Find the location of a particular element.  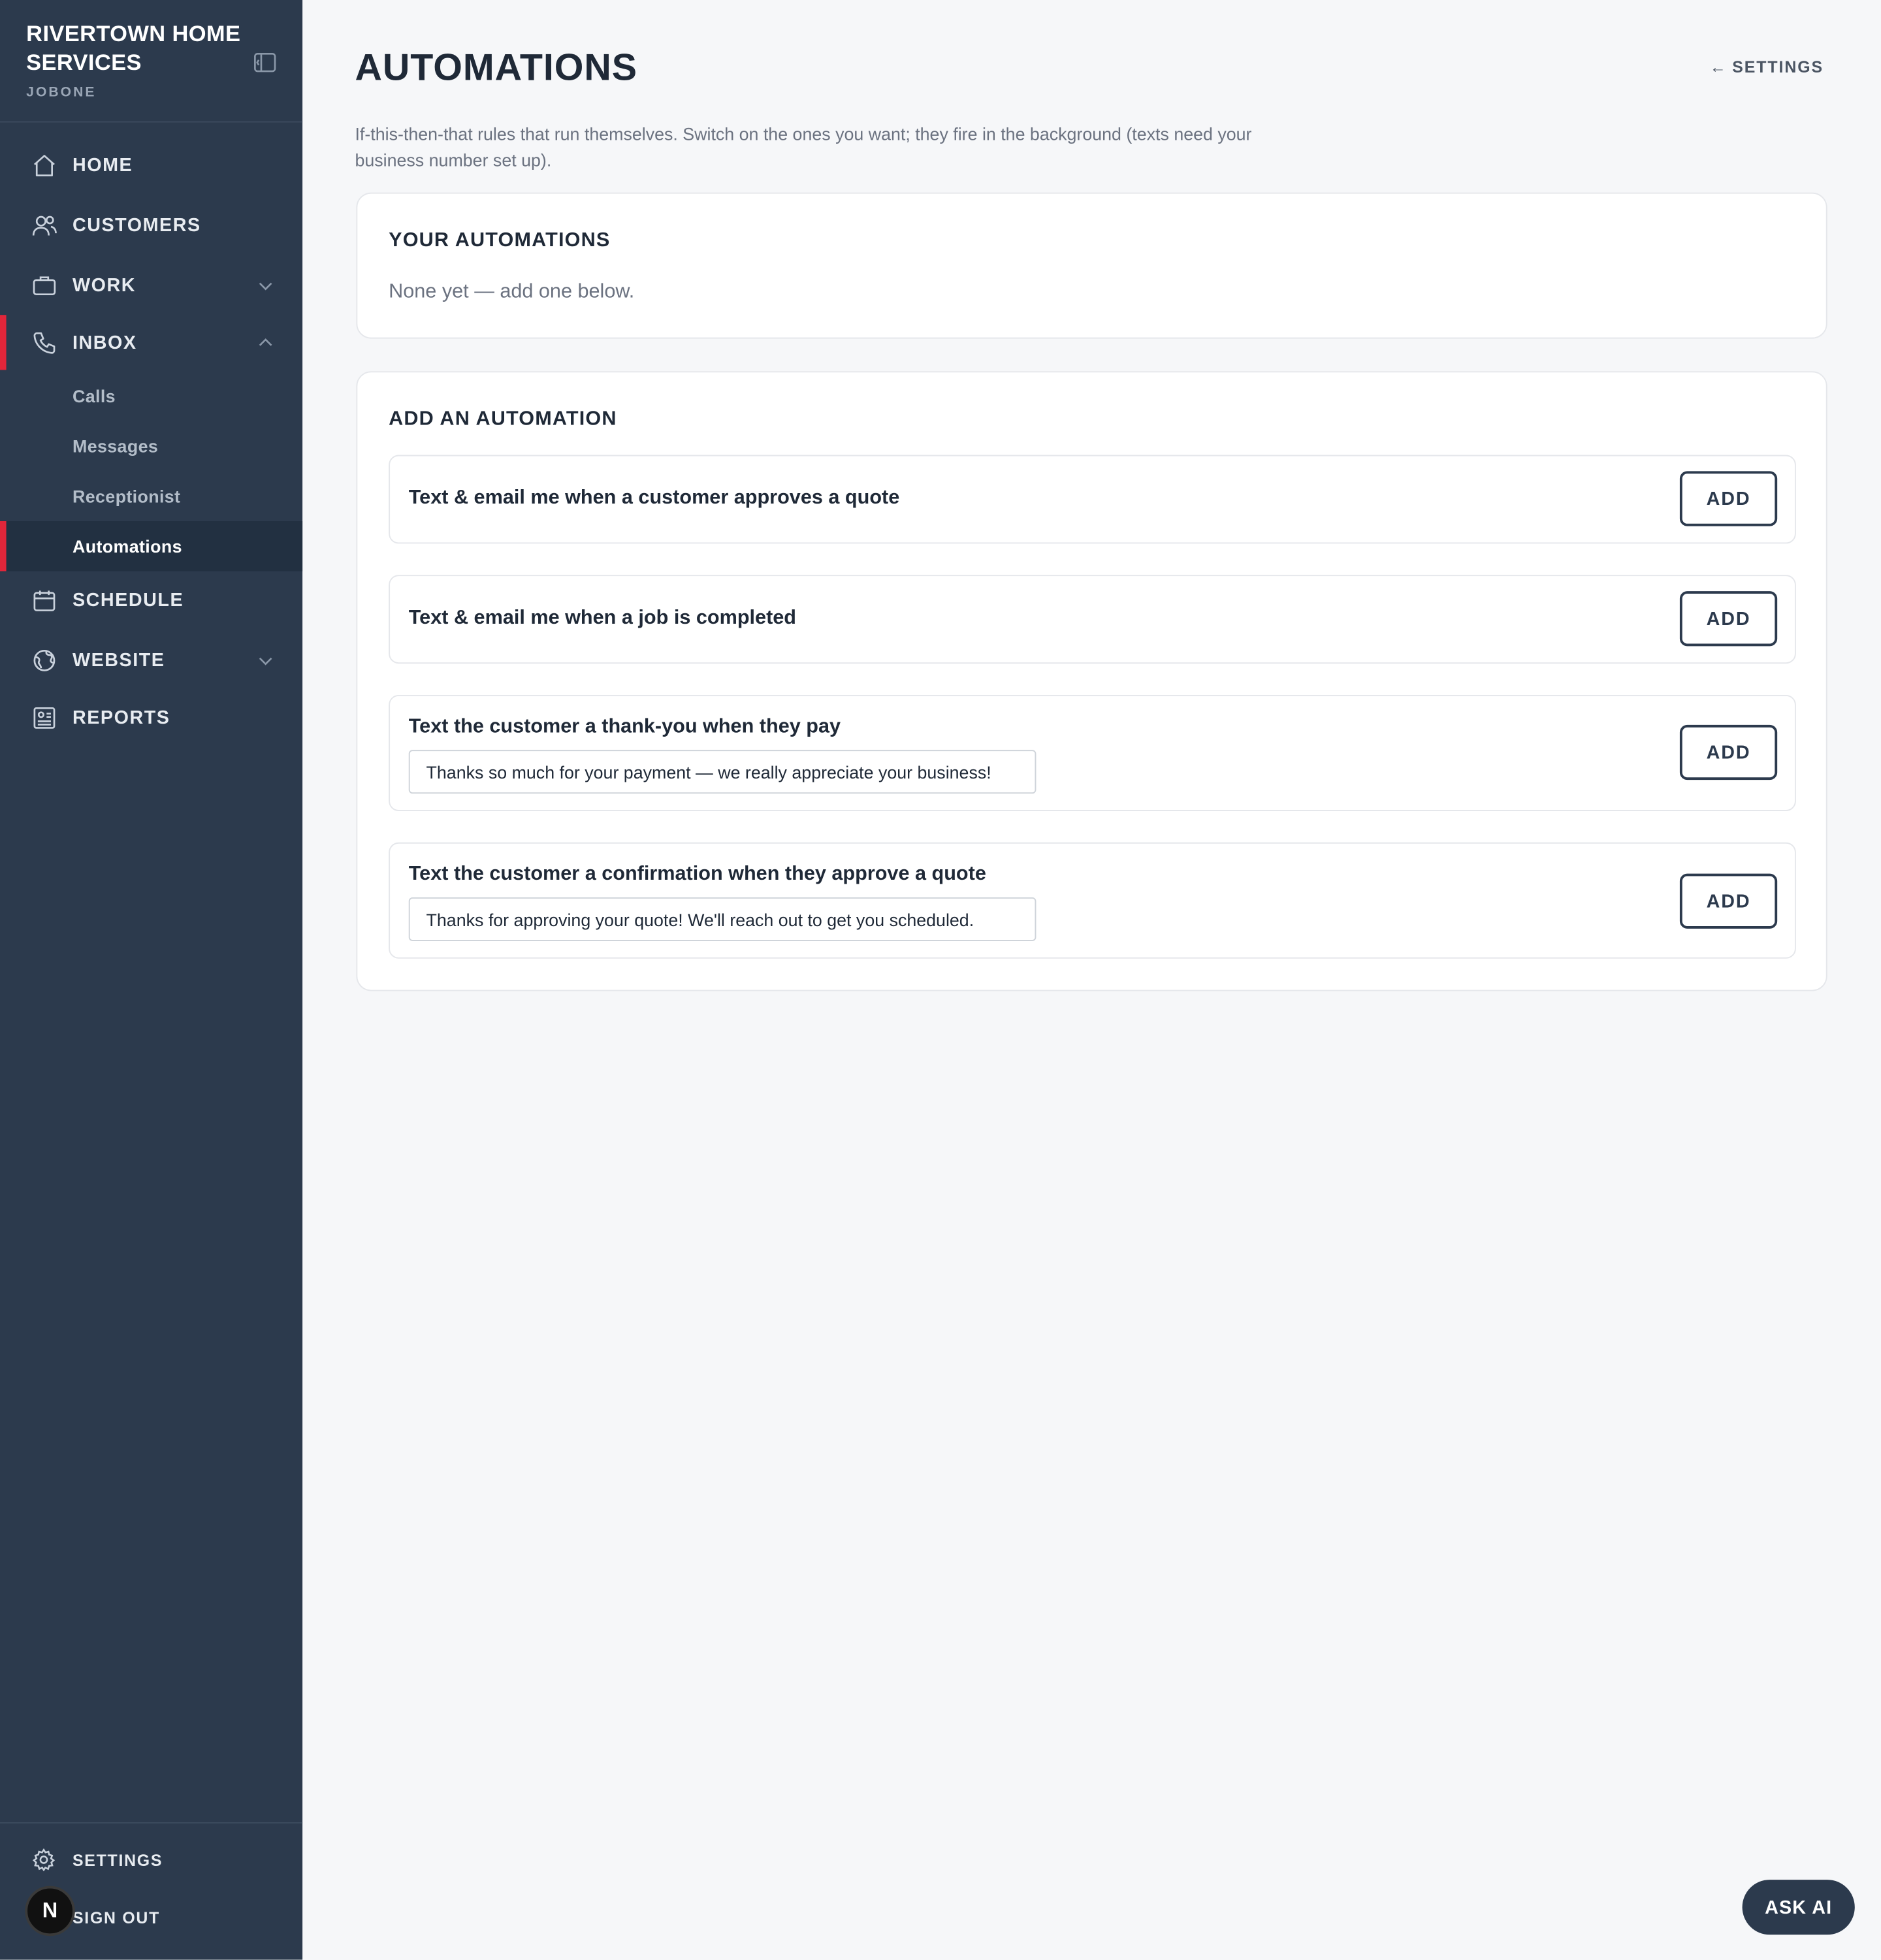

nav-label: SETTINGS is located at coordinates (117, 1860).